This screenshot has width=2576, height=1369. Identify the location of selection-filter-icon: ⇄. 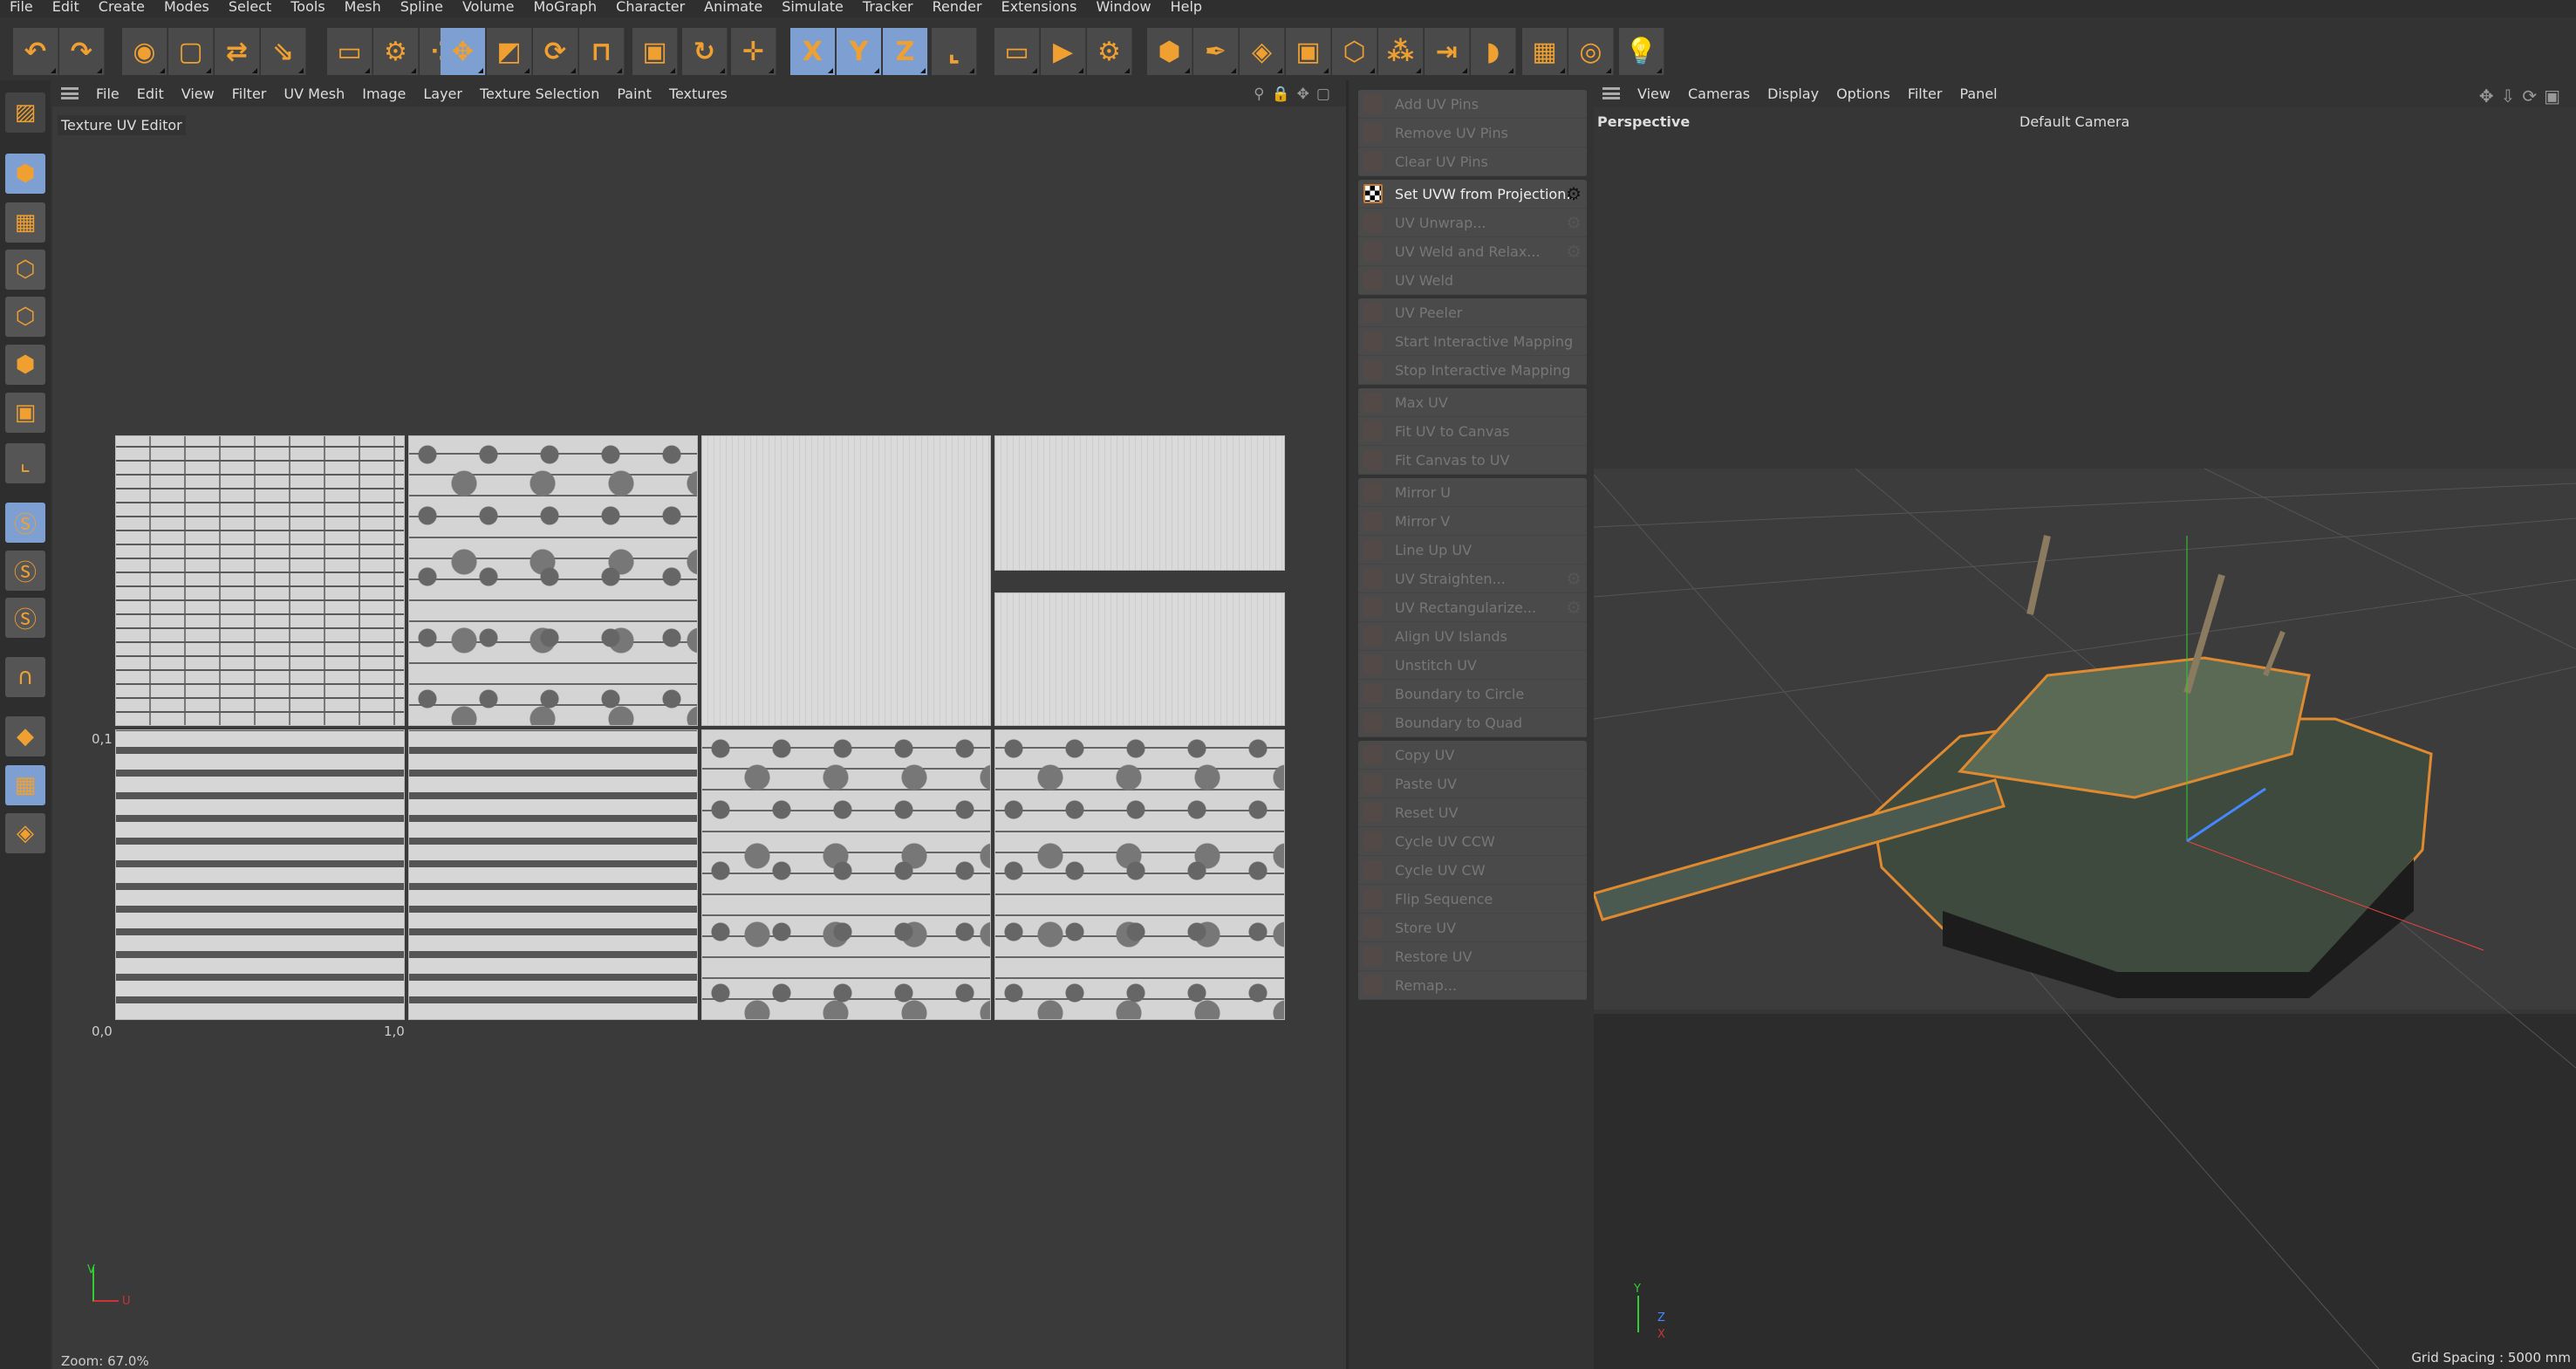
(237, 52).